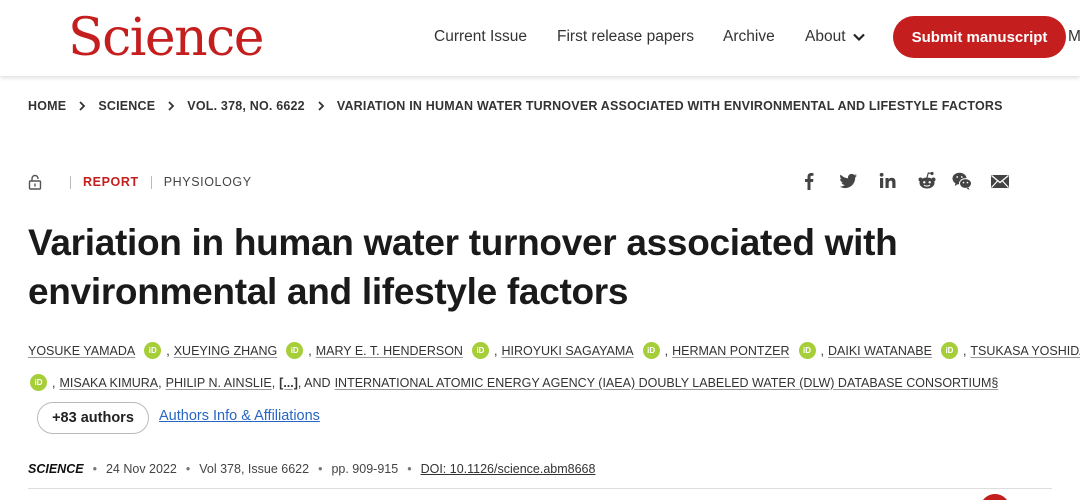 Image resolution: width=1080 pixels, height=500 pixels. What do you see at coordinates (246, 106) in the screenshot?
I see `breadcrumb-volume: VOL. 378, NO. 6622` at bounding box center [246, 106].